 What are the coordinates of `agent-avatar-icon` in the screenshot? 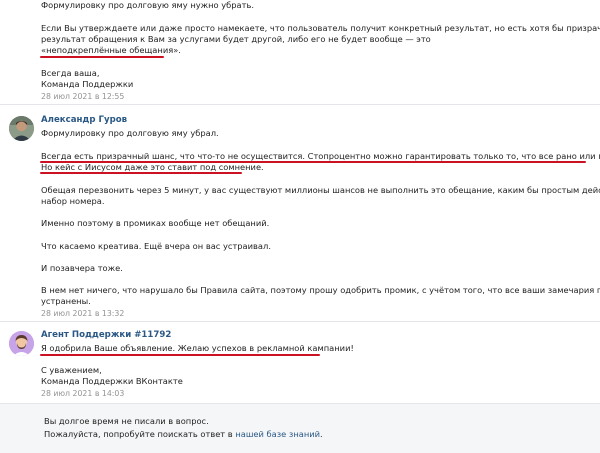 It's located at (21, 343).